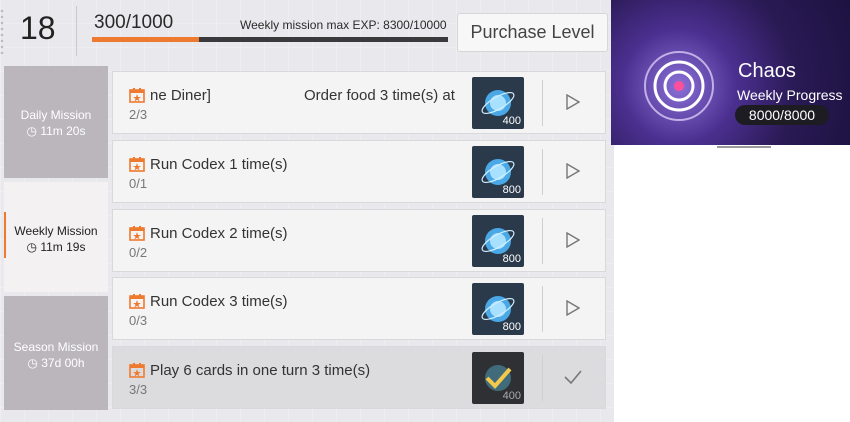 The width and height of the screenshot is (850, 422). I want to click on mission-title: Play 6 cards in one turn 3 time(s), so click(260, 370).